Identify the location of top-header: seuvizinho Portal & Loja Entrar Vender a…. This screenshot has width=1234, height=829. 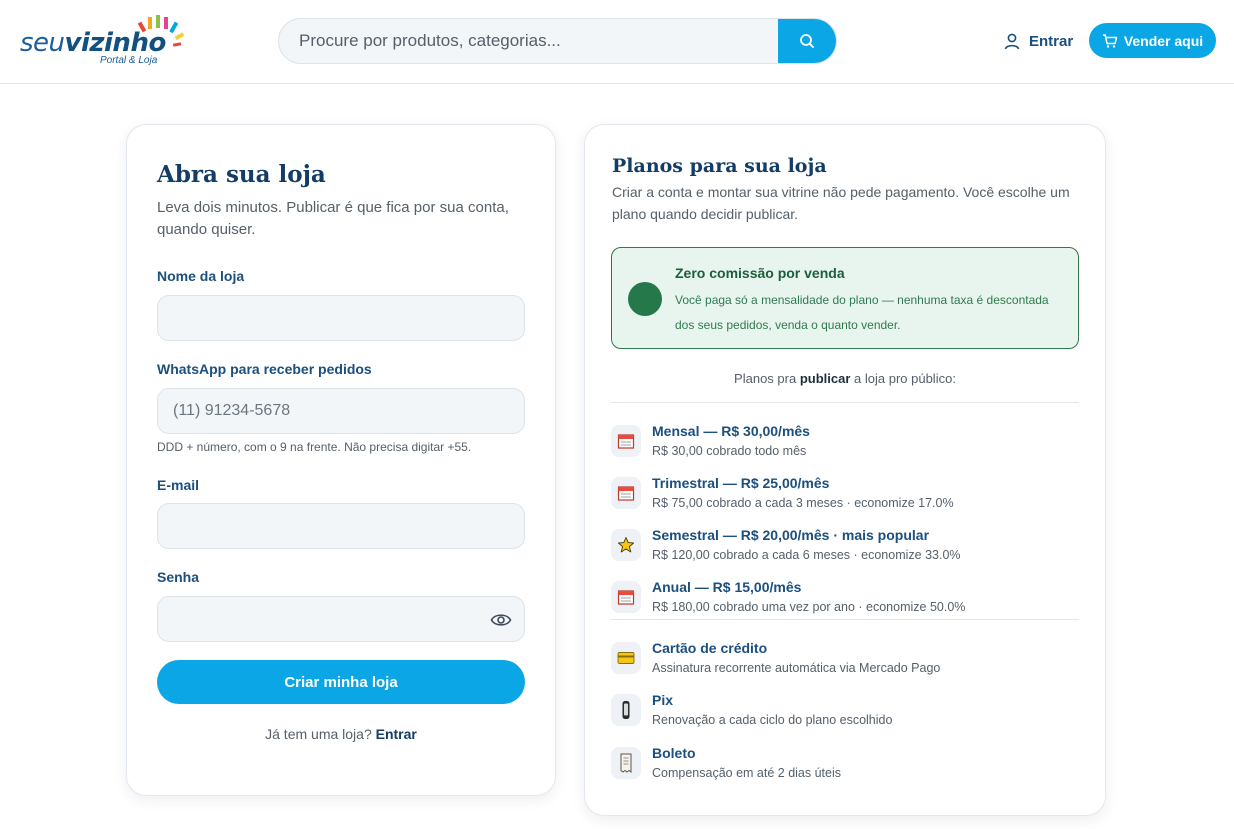
(617, 42).